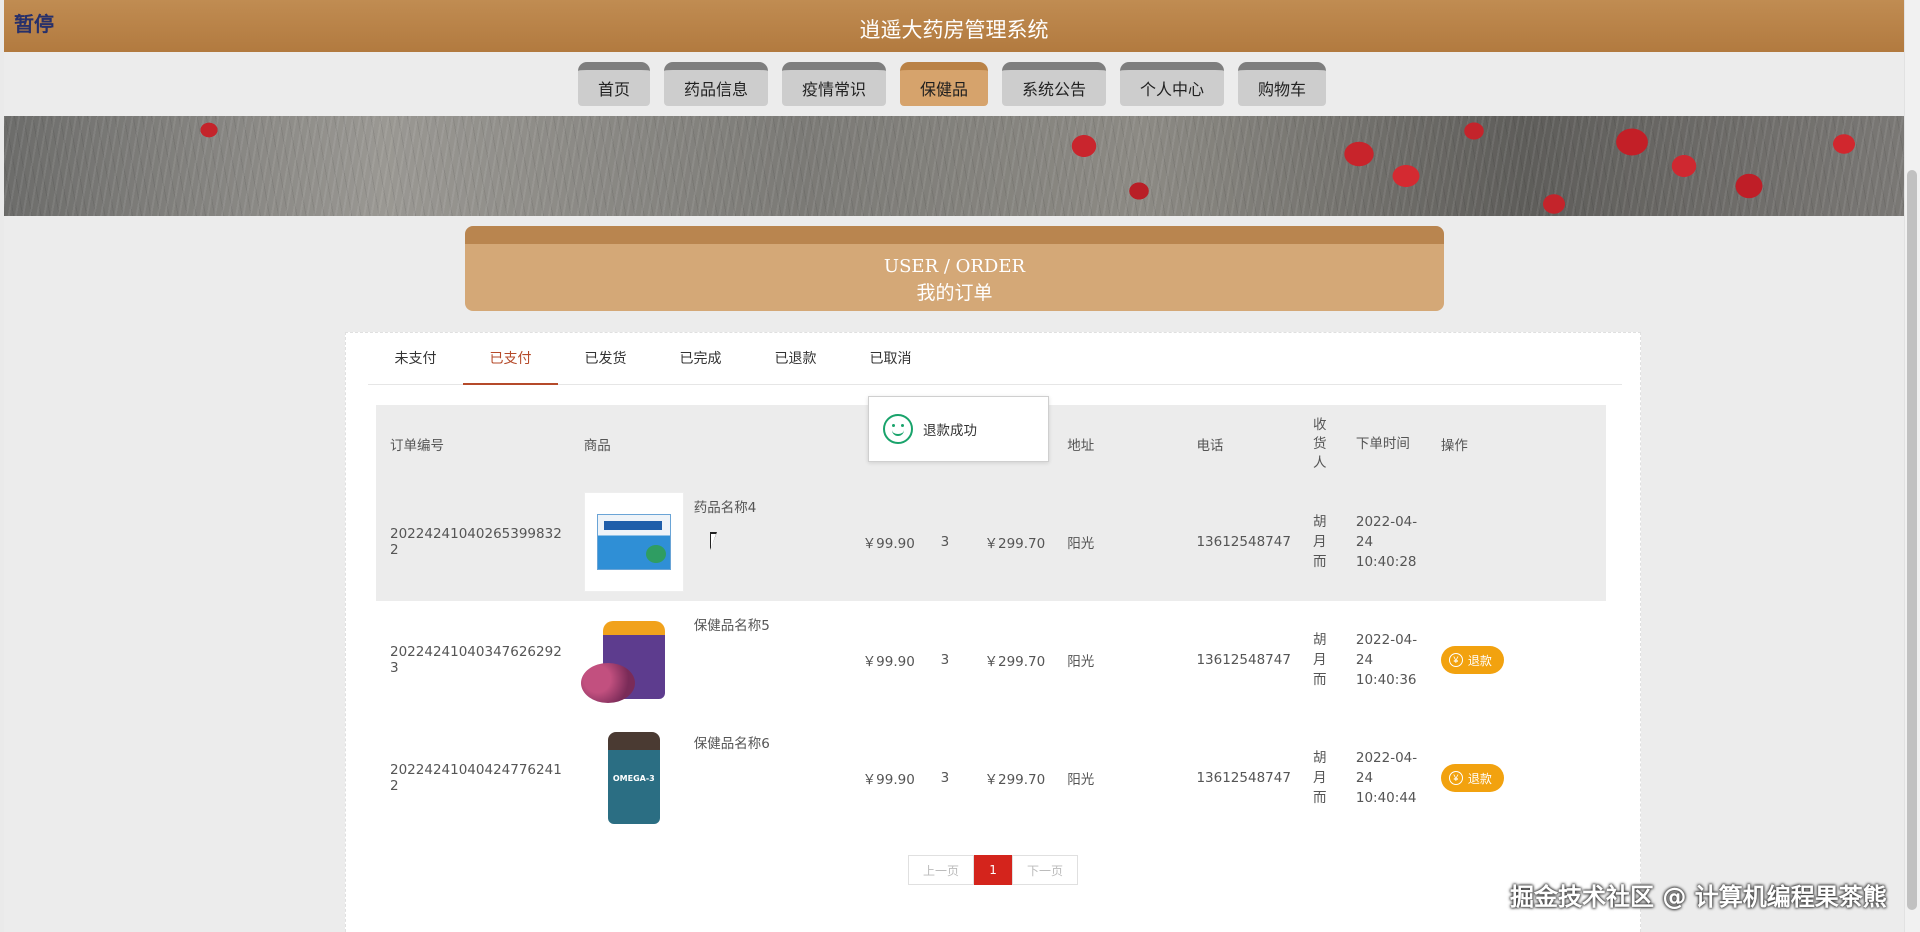 This screenshot has height=932, width=1920. I want to click on order-no: 20224241040424776241​2, so click(476, 778).